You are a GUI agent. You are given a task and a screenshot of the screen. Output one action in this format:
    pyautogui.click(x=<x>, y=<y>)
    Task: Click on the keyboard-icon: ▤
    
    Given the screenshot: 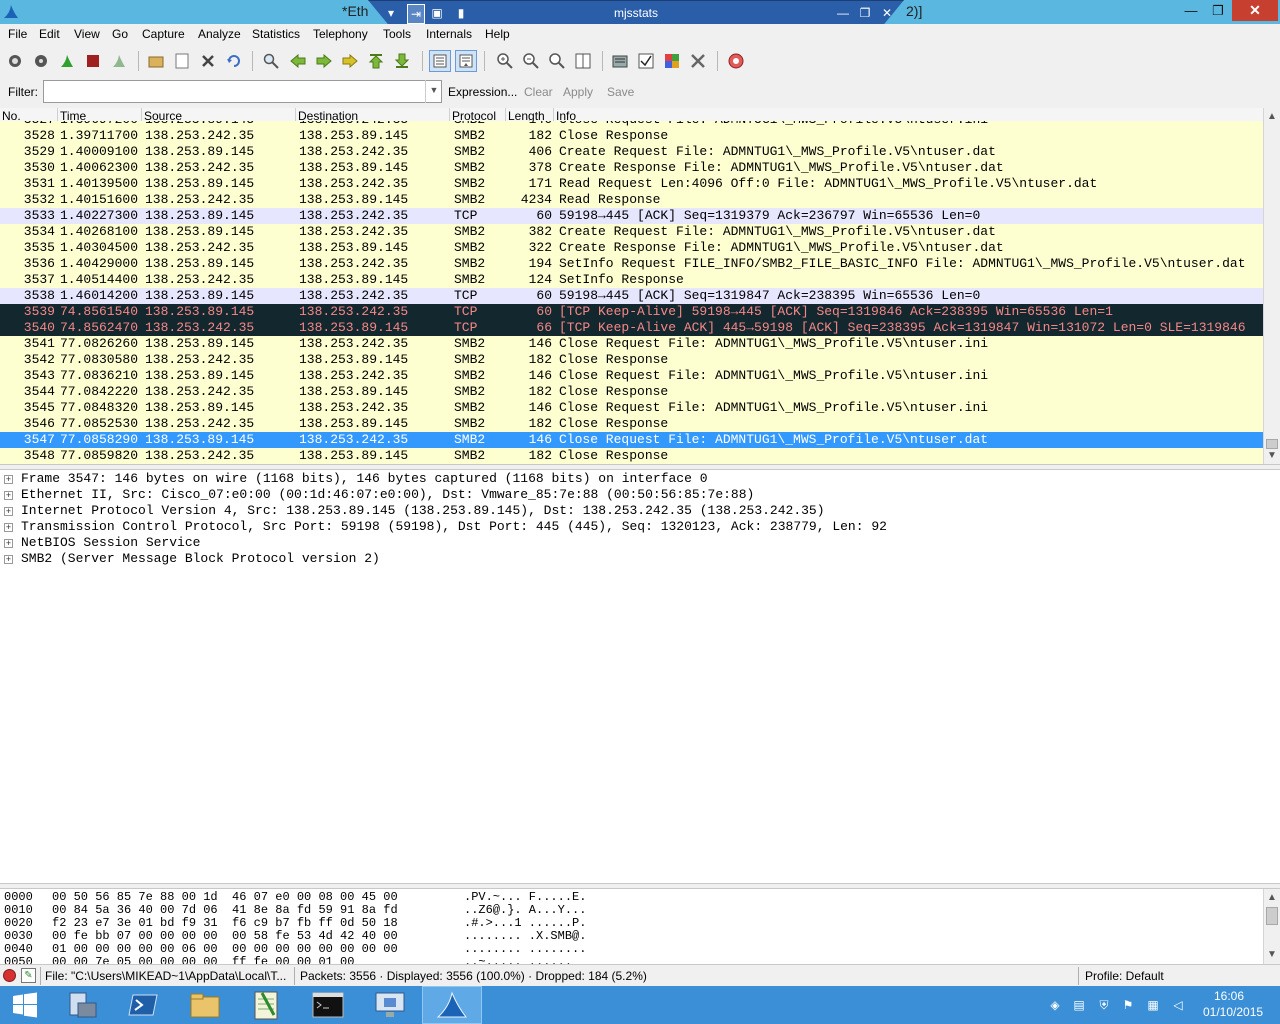 What is the action you would take?
    pyautogui.click(x=1079, y=1005)
    